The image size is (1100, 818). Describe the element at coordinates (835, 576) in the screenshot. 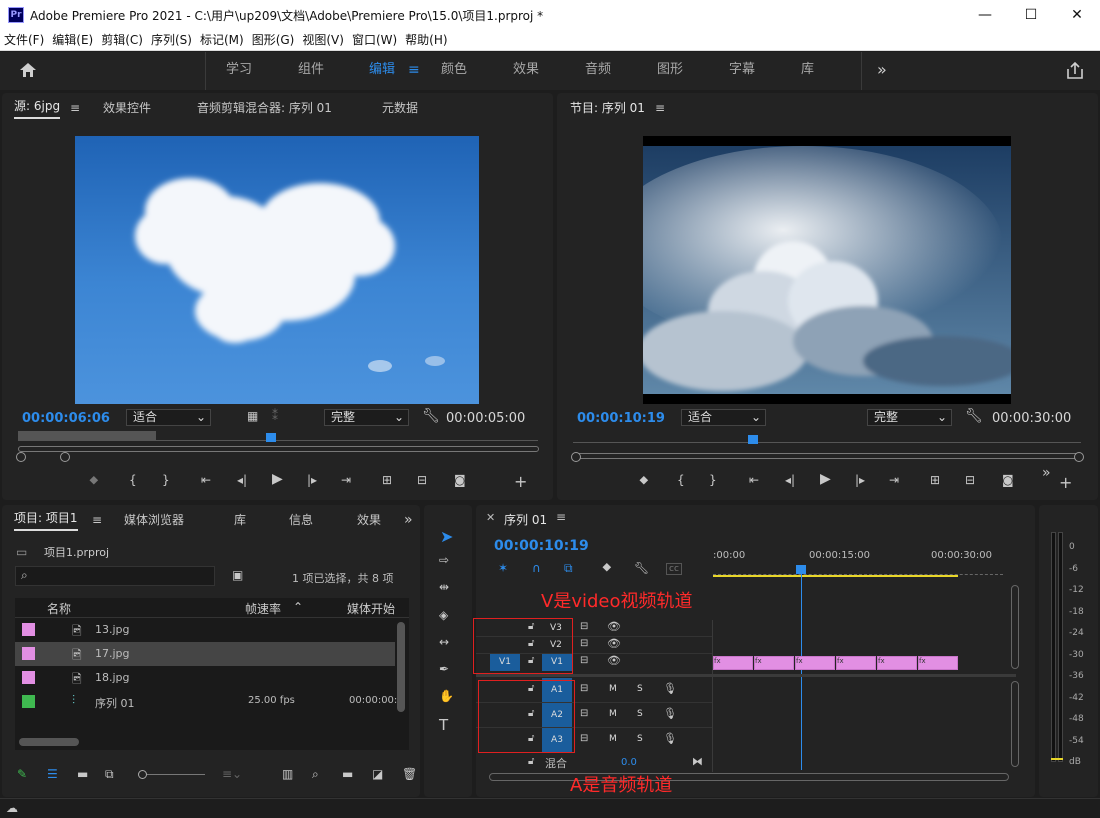

I see `work-area-bar` at that location.